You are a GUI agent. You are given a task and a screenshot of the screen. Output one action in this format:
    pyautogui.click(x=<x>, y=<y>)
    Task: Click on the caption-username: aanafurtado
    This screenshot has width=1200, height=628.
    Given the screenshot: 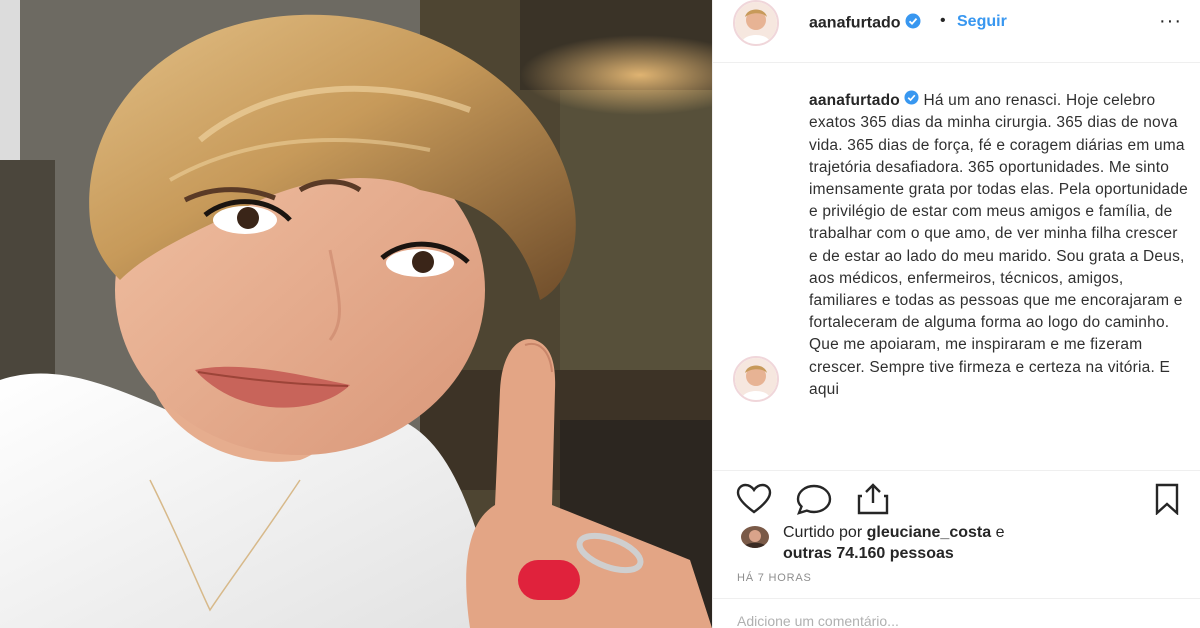 What is the action you would take?
    pyautogui.click(x=854, y=100)
    